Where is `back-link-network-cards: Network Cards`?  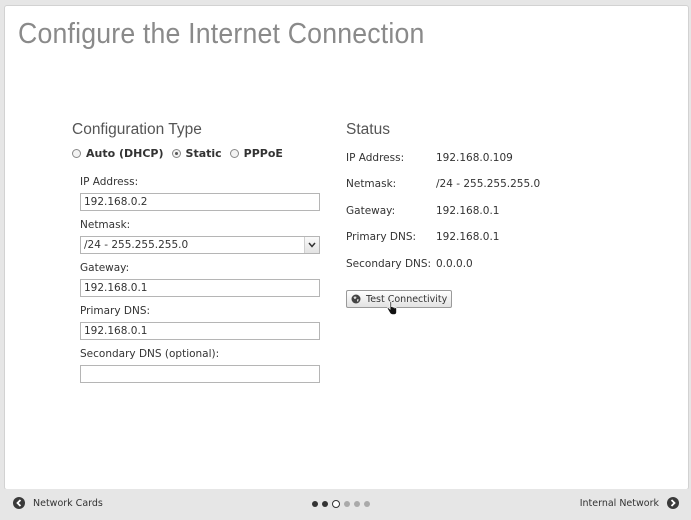
back-link-network-cards: Network Cards is located at coordinates (58, 503).